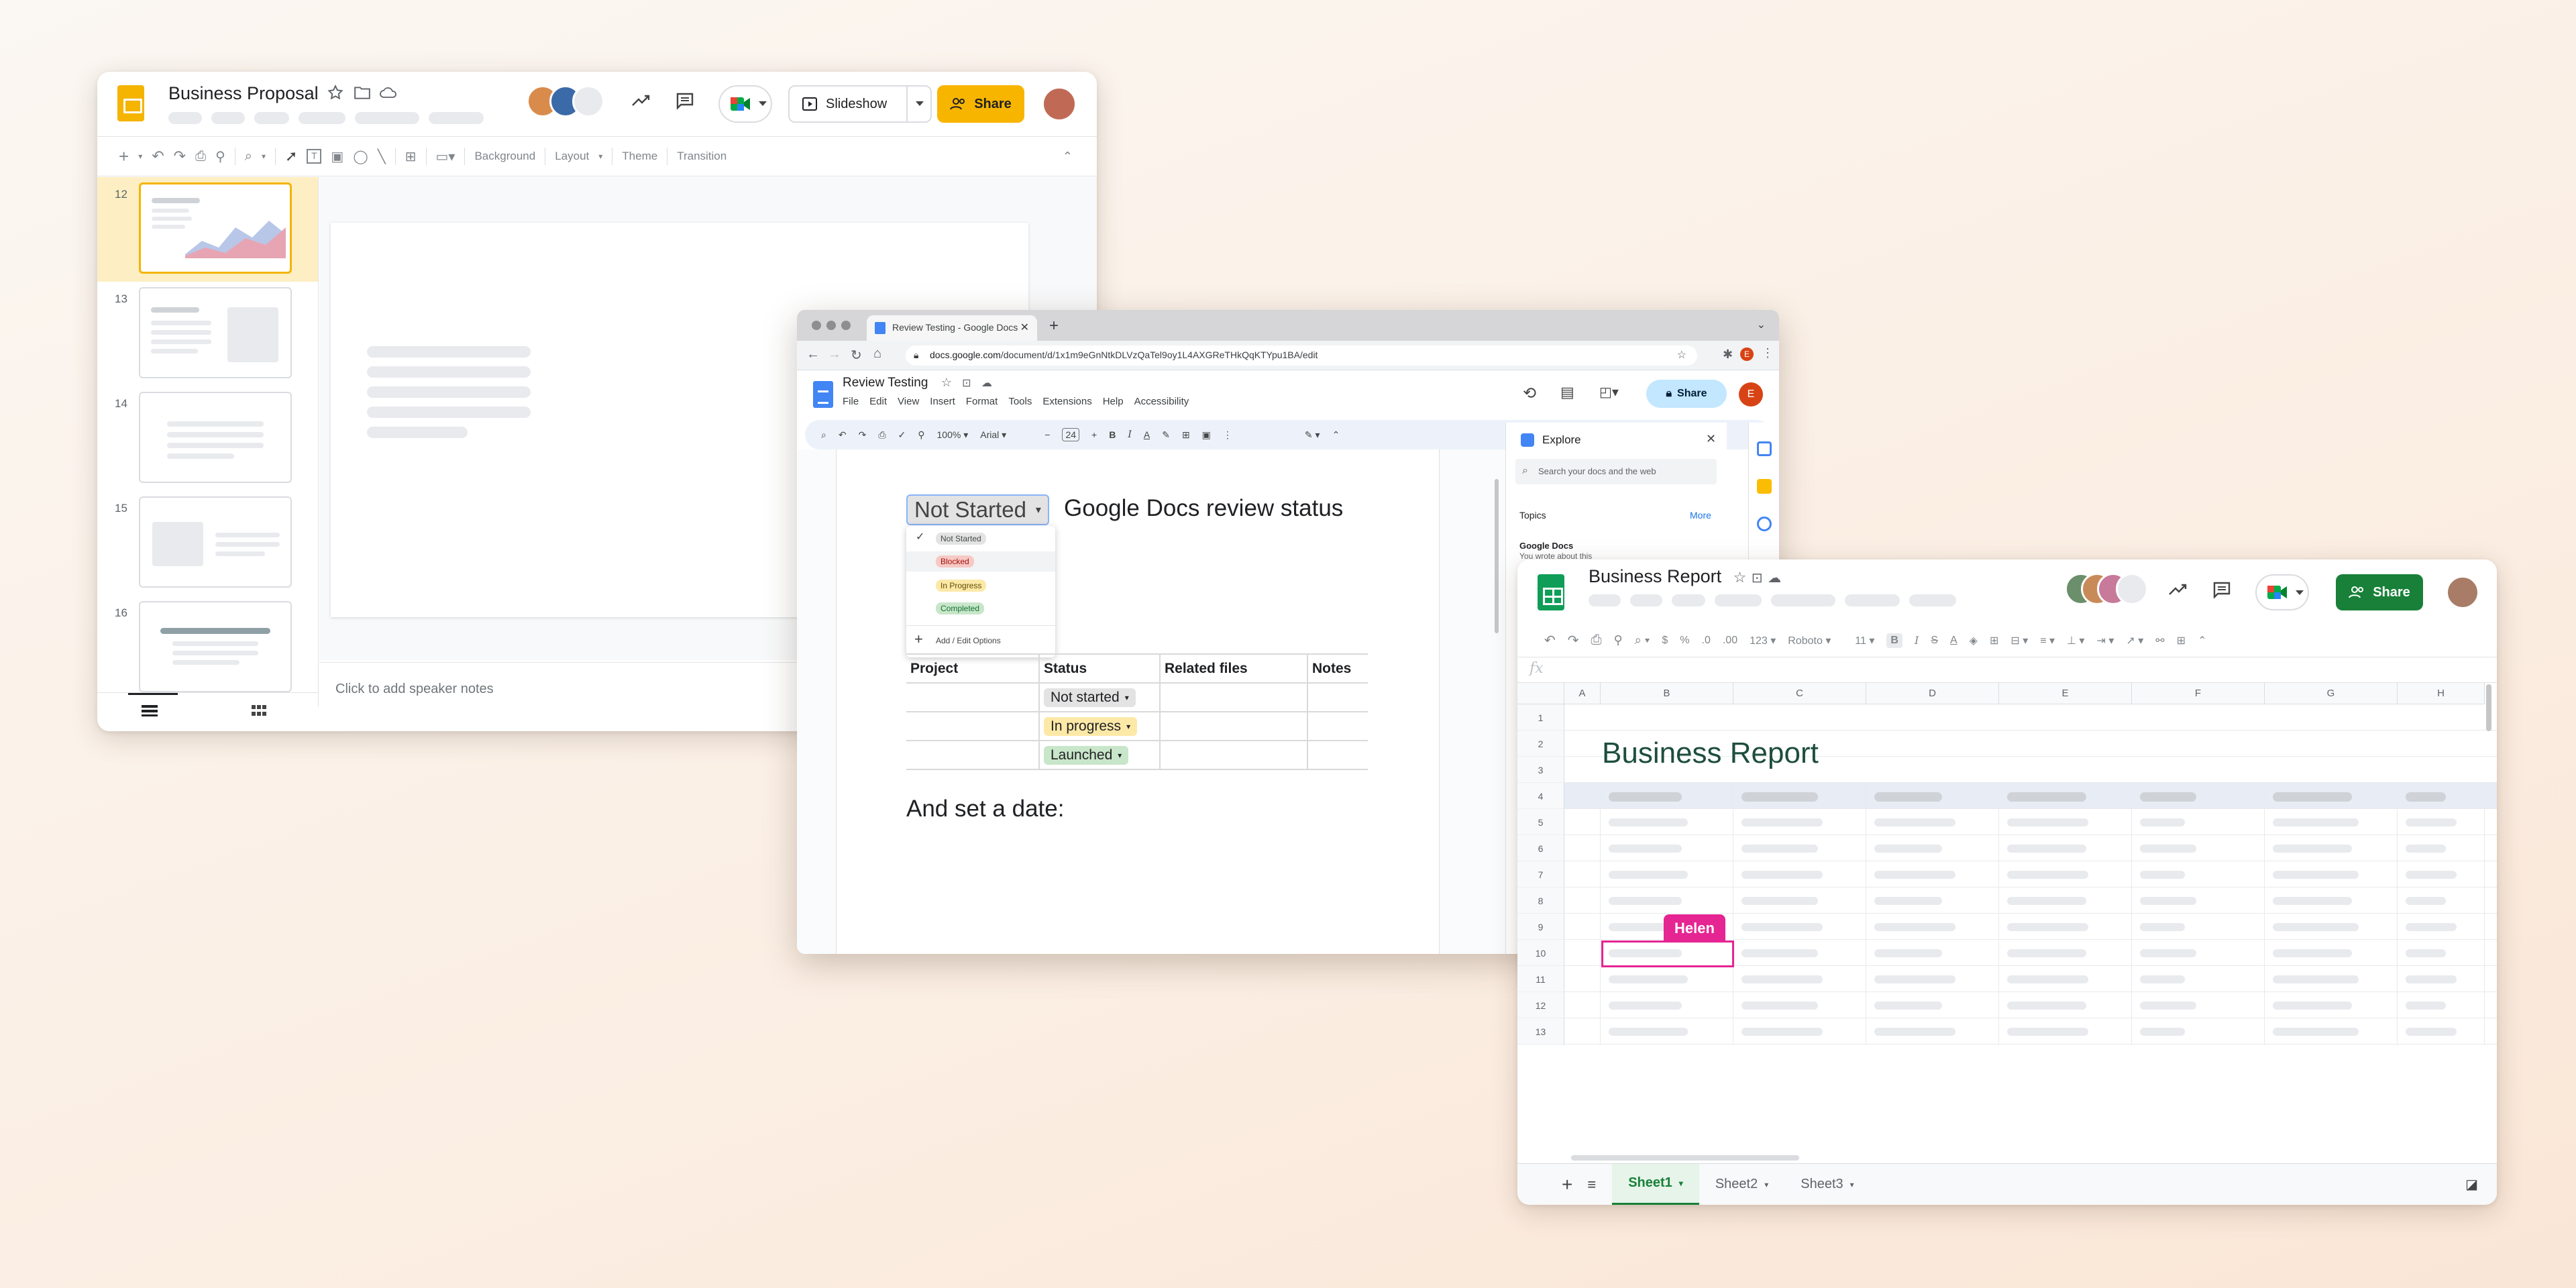  I want to click on status-chip: In progress ▾, so click(1091, 726).